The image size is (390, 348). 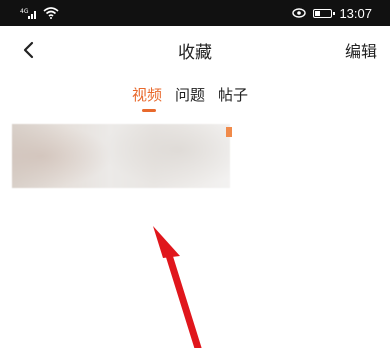 What do you see at coordinates (183, 298) in the screenshot?
I see `annotation-arrow-shaft` at bounding box center [183, 298].